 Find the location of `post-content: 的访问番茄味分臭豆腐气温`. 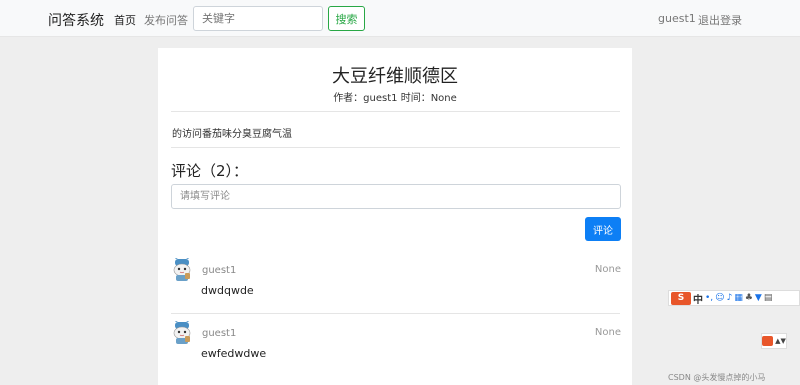

post-content: 的访问番茄味分臭豆腐气温 is located at coordinates (232, 134).